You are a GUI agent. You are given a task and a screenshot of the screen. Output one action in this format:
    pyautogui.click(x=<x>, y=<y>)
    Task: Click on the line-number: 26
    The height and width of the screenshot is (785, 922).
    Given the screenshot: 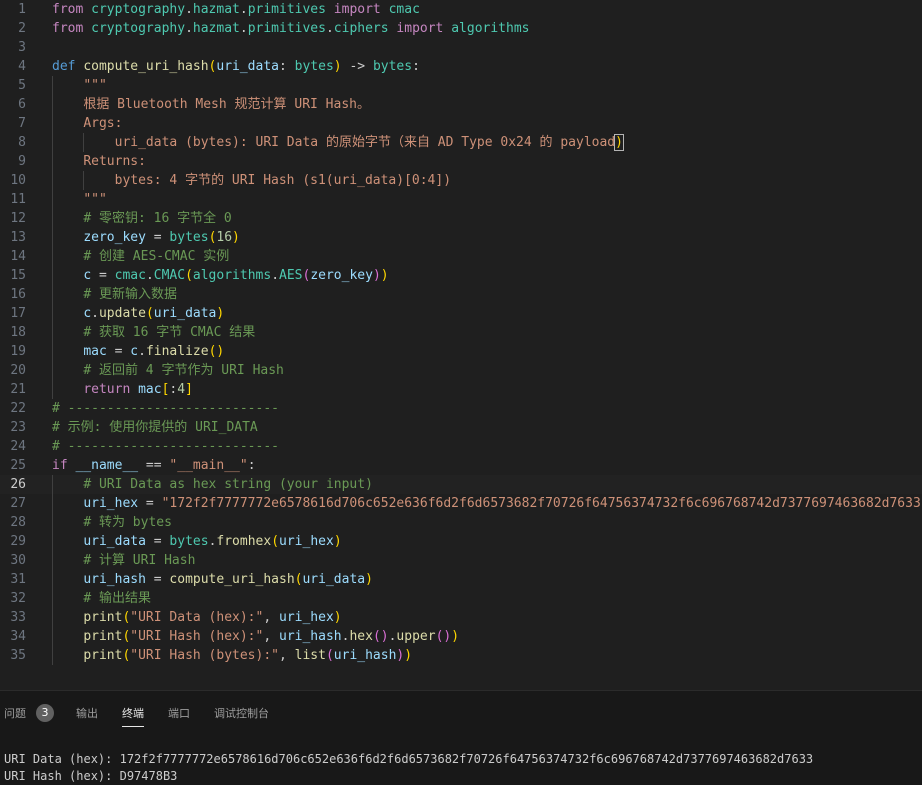 What is the action you would take?
    pyautogui.click(x=18, y=484)
    